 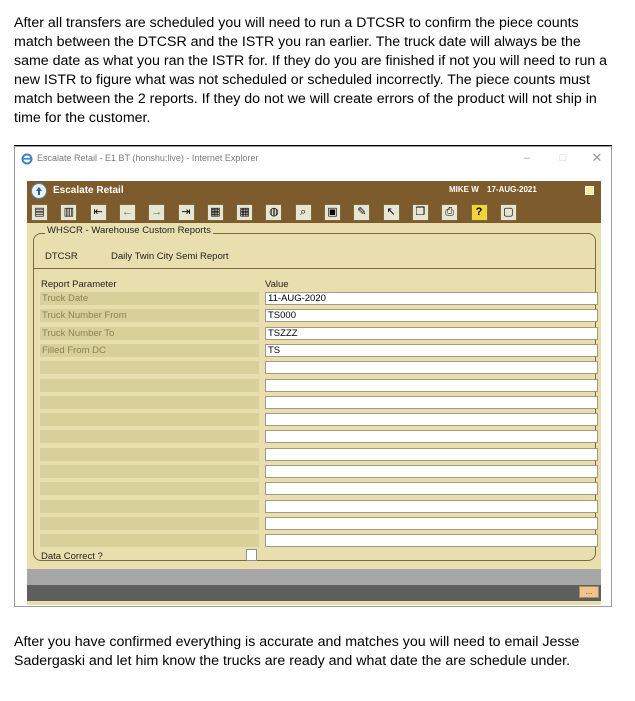 I want to click on report-code: DTCSR, so click(x=61, y=256).